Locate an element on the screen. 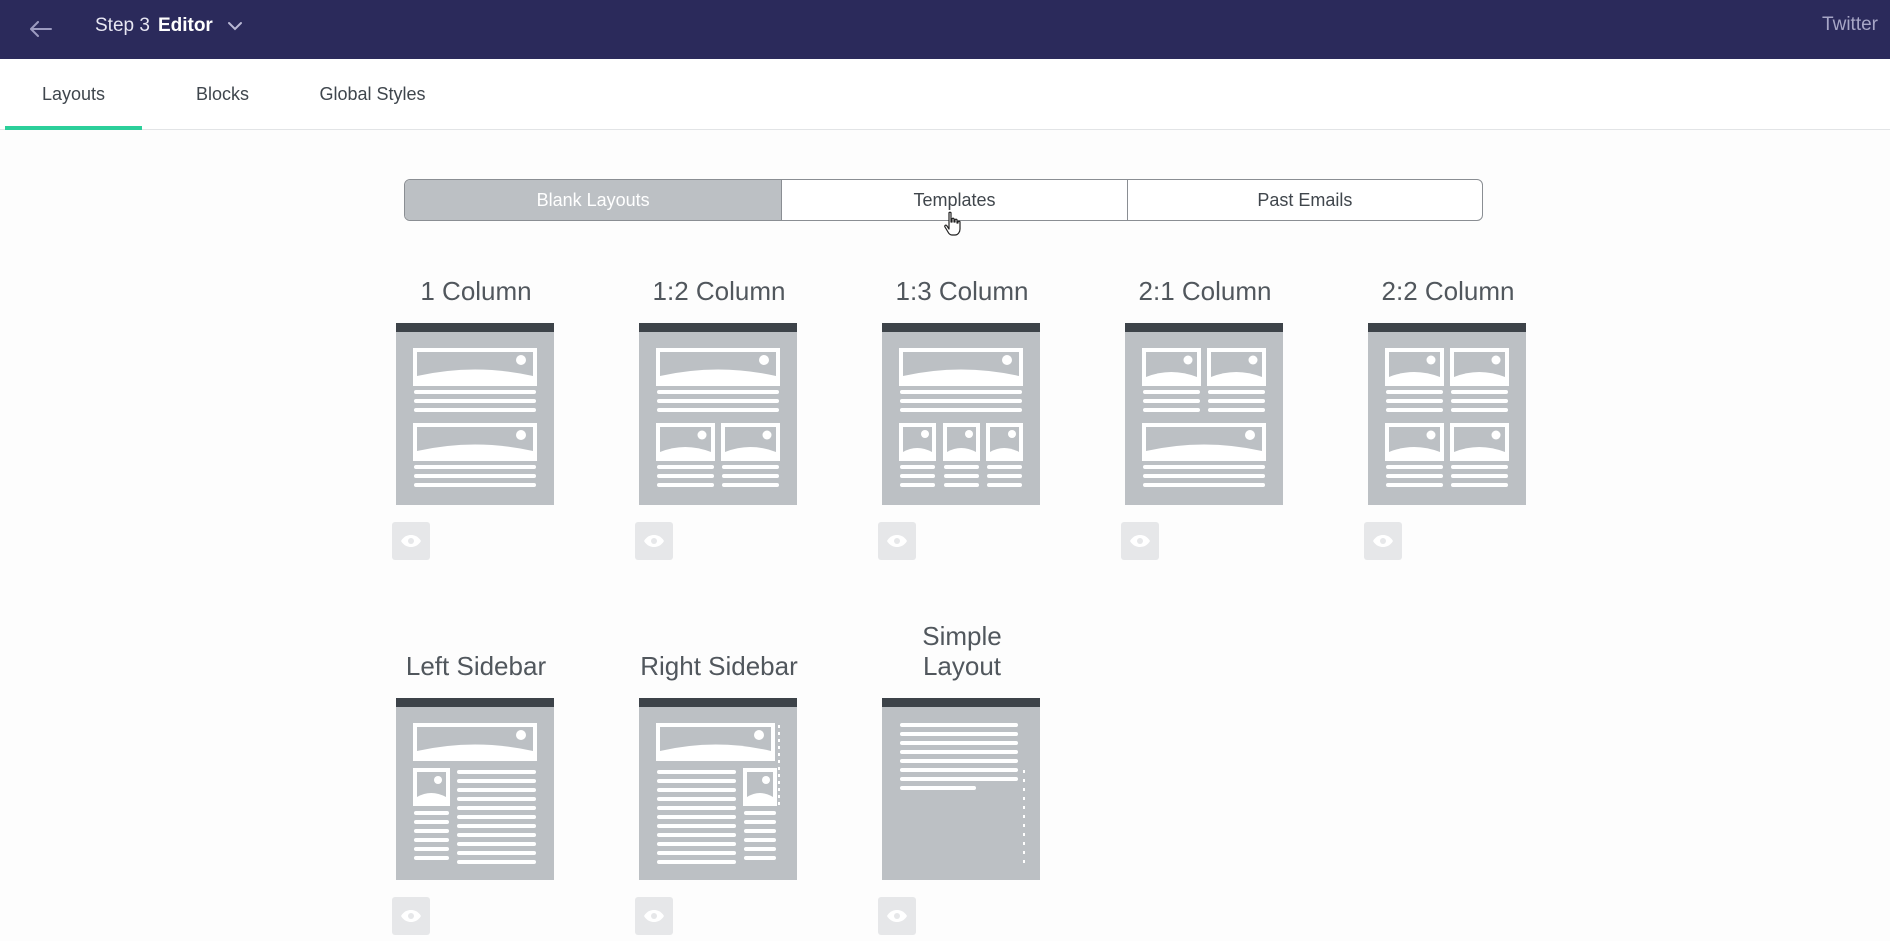  past-emails-button: Past Emails is located at coordinates (1304, 200).